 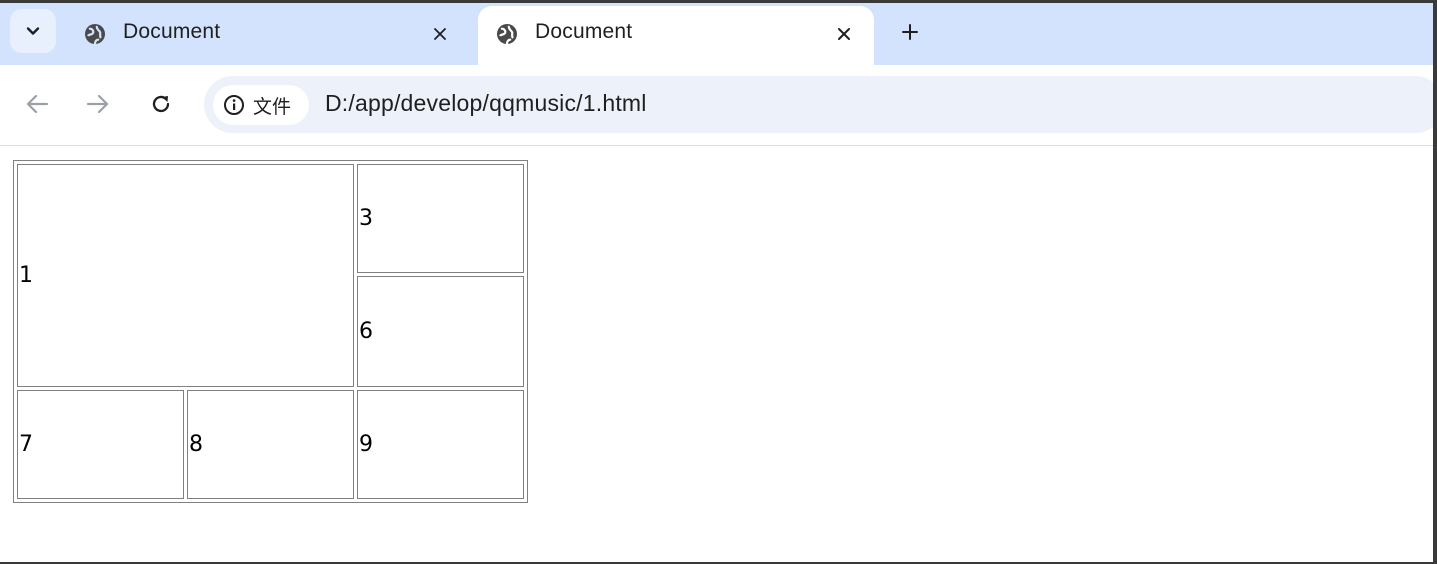 I want to click on browser-toolbar: 文件 D:/app/develop/qqmusic/1.html, so click(x=716, y=105).